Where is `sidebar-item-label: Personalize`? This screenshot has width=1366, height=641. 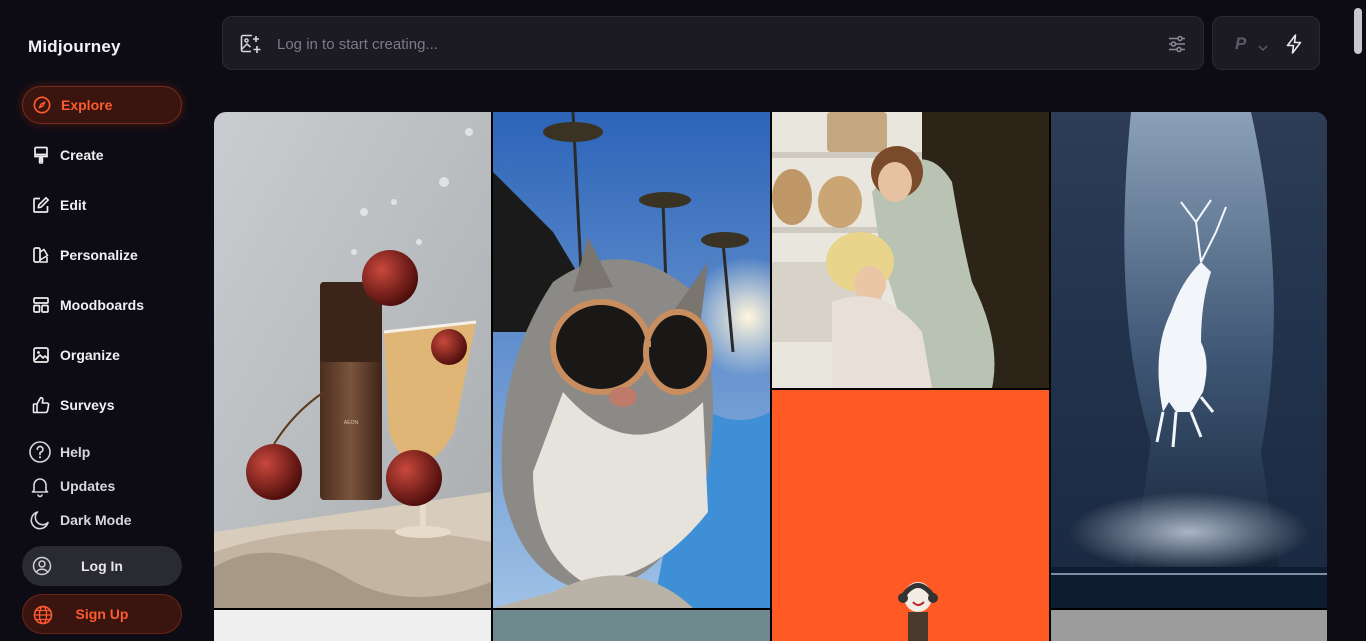
sidebar-item-label: Personalize is located at coordinates (99, 255).